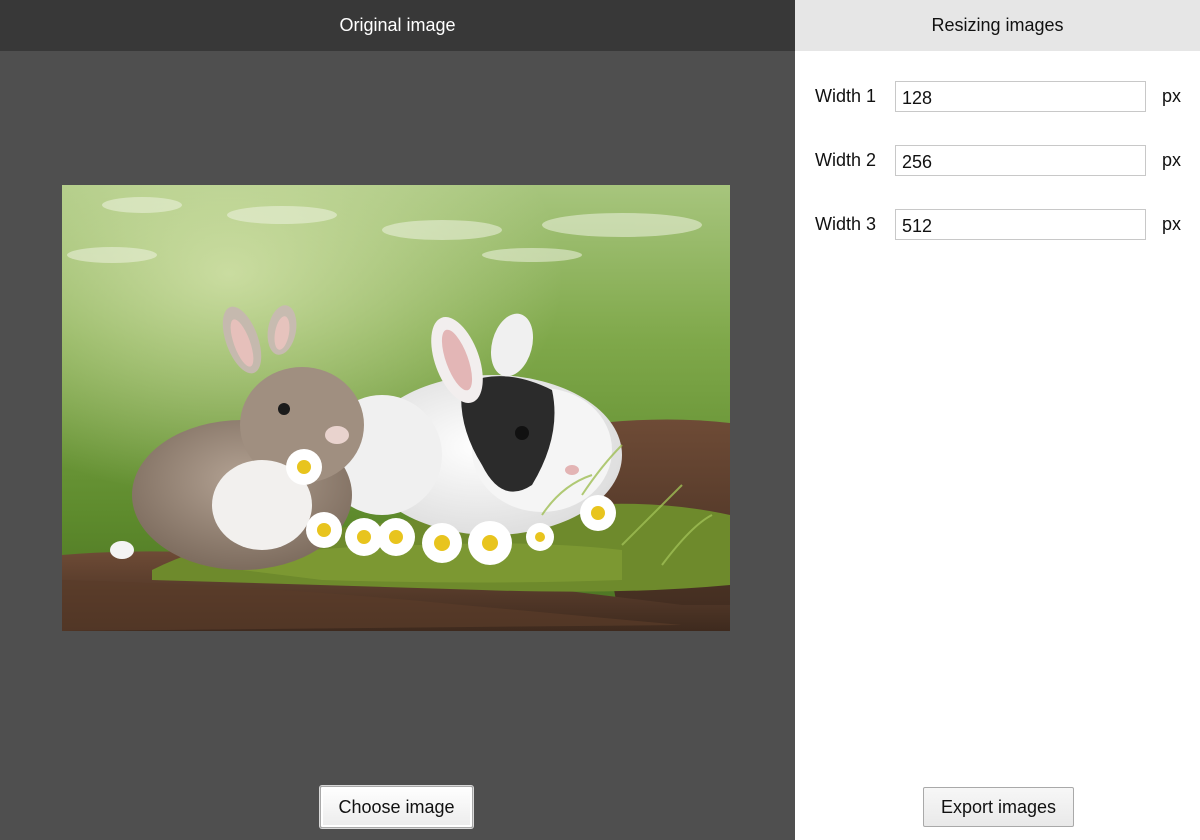 This screenshot has width=1200, height=840. What do you see at coordinates (1172, 224) in the screenshot?
I see `width-3-unit: px` at bounding box center [1172, 224].